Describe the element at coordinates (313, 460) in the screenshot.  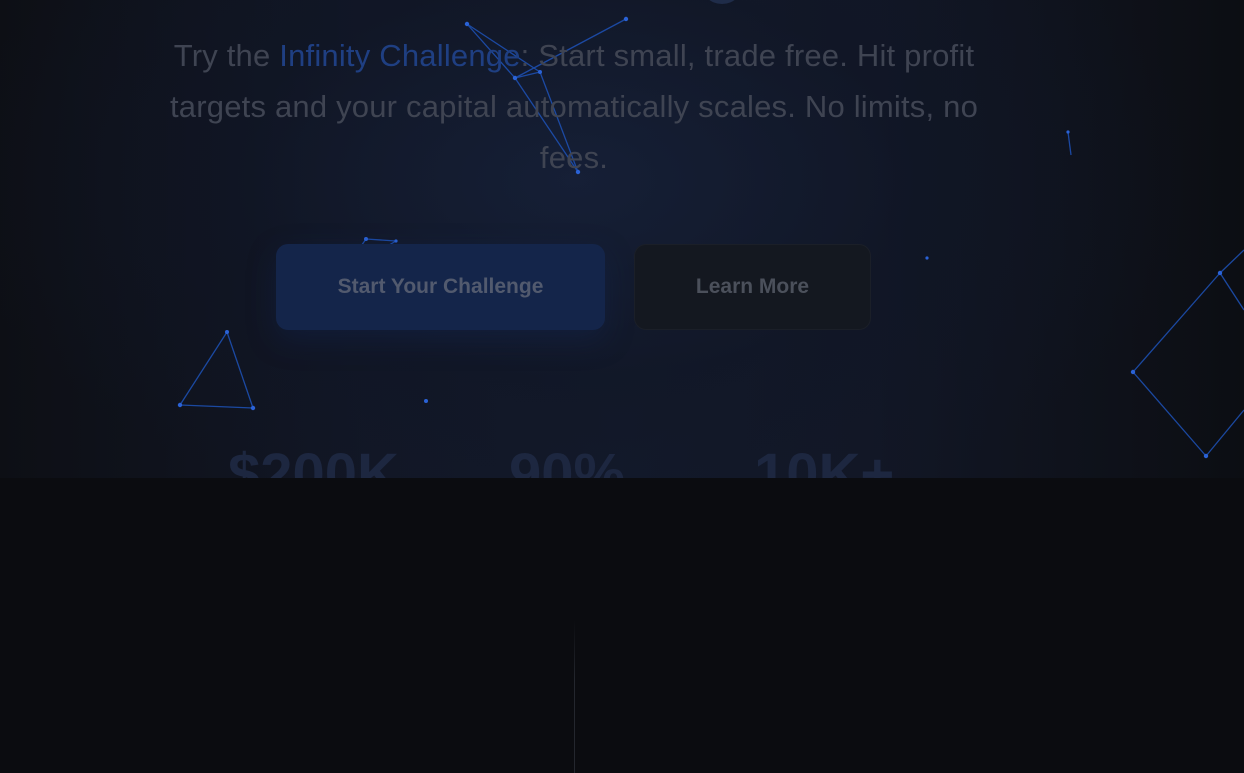
I see `stat-value-capital: $200K` at that location.